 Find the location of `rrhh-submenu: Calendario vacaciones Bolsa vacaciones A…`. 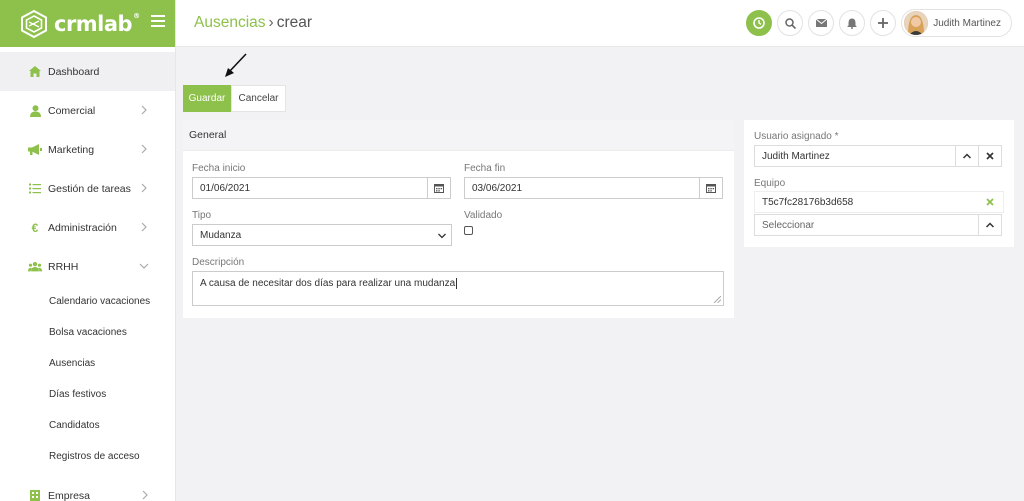

rrhh-submenu: Calendario vacaciones Bolsa vacaciones A… is located at coordinates (87, 379).